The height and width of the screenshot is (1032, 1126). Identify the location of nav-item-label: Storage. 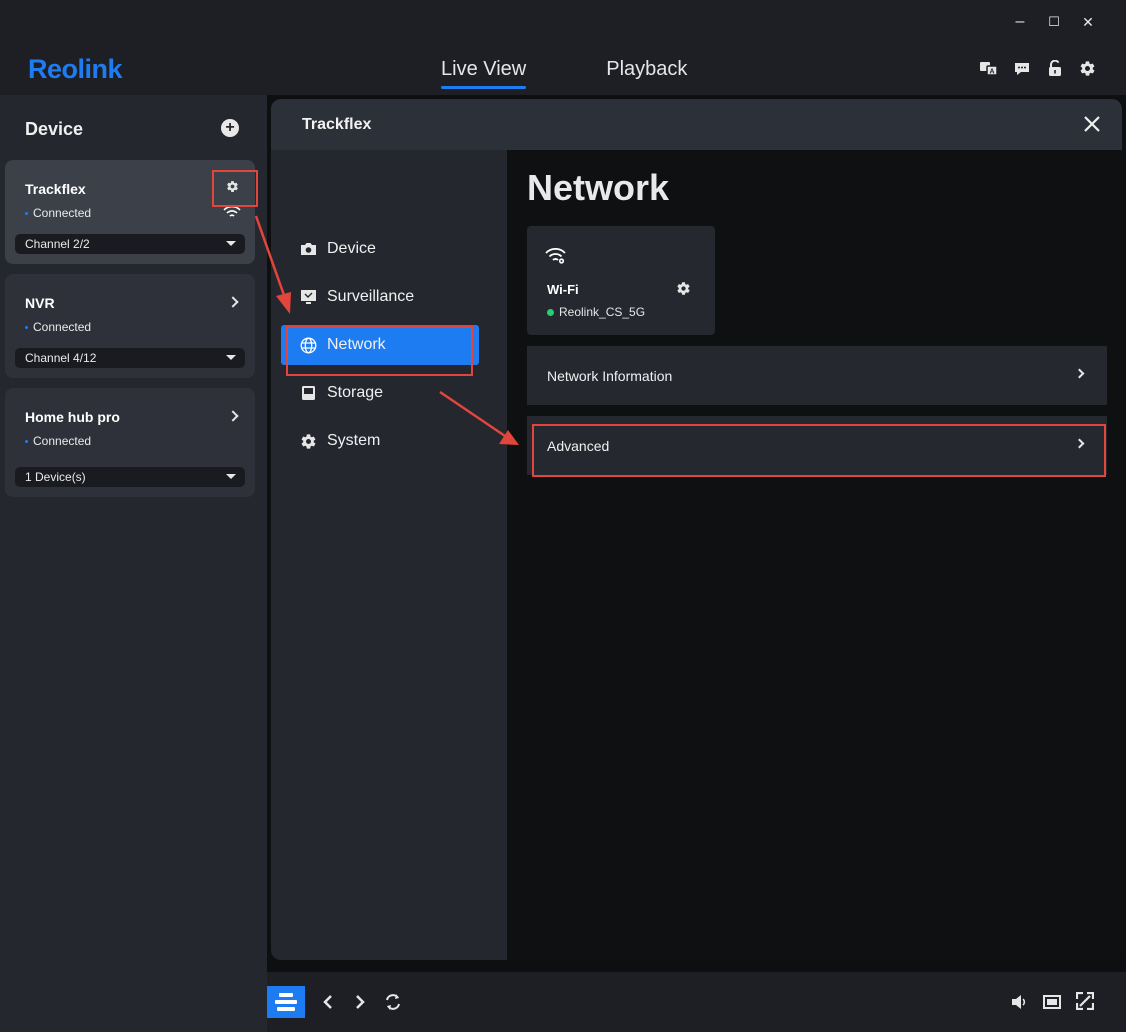
(355, 392).